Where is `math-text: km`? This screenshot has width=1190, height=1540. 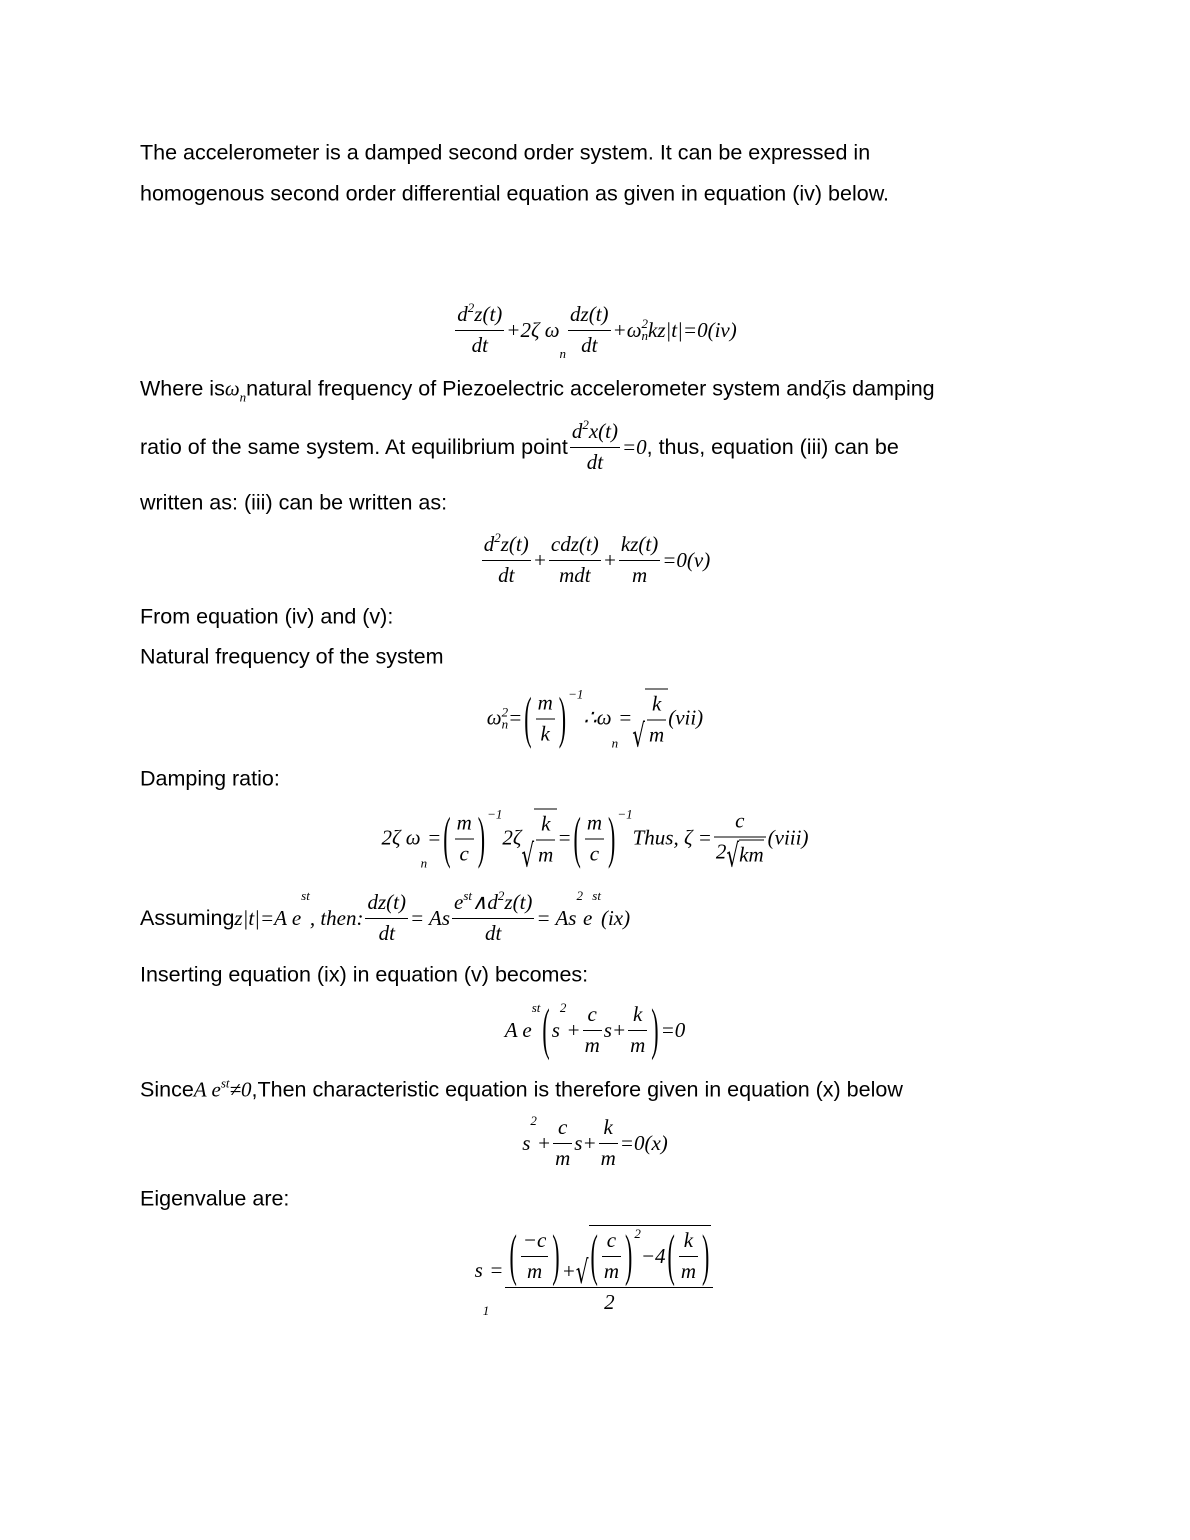 math-text: km is located at coordinates (751, 854).